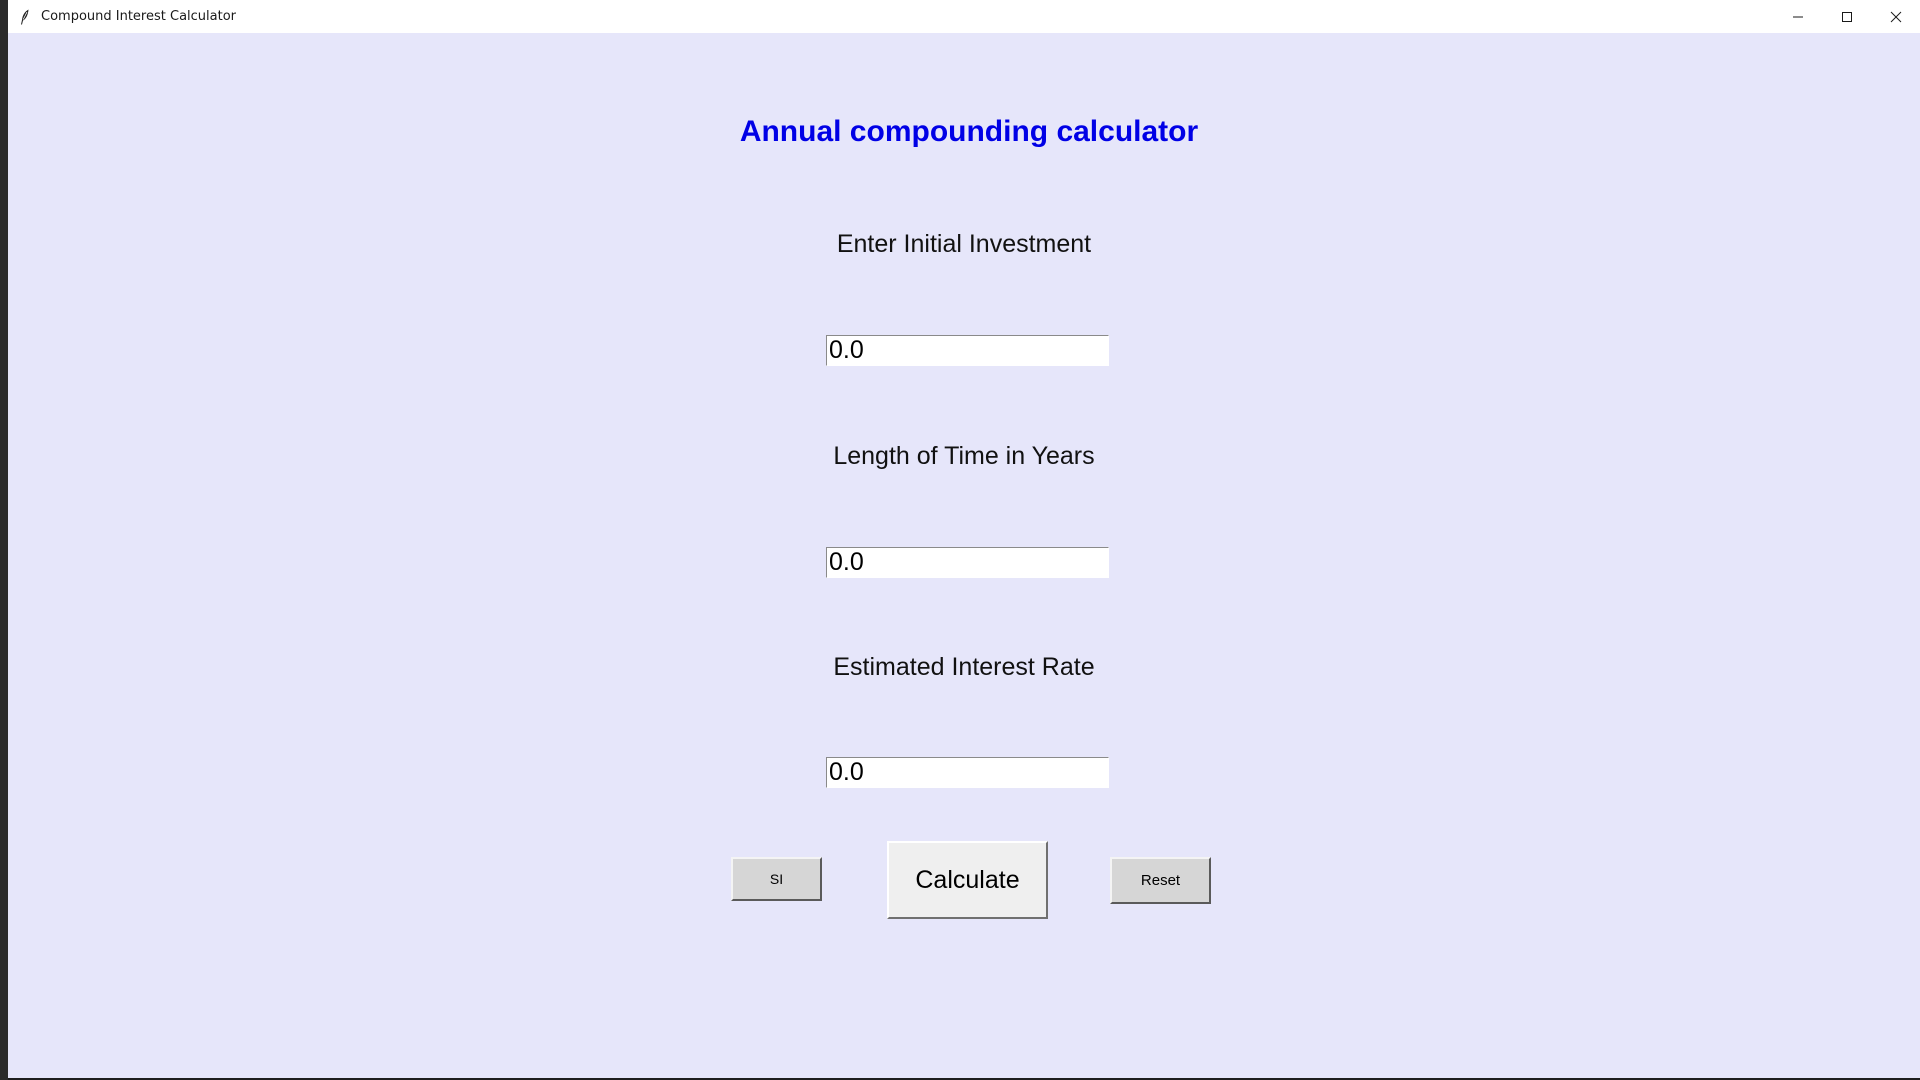 Image resolution: width=1920 pixels, height=1080 pixels. I want to click on maximize-icon, so click(1846, 16).